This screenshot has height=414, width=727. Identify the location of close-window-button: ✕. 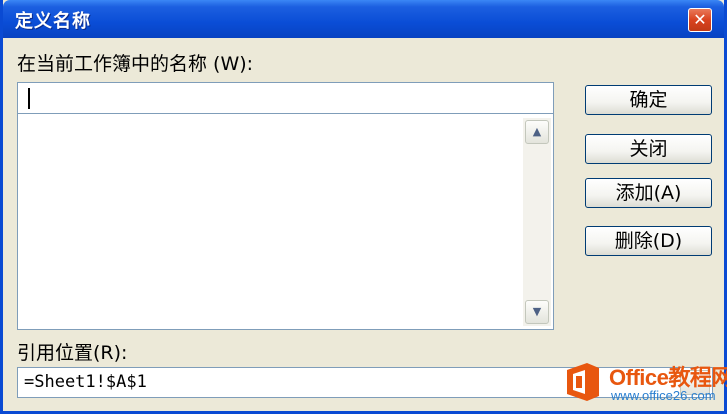
(700, 20).